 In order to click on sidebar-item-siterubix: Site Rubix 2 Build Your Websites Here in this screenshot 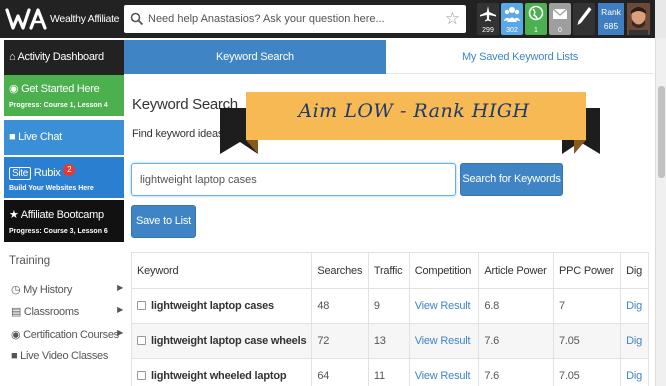, I will do `click(64, 177)`.